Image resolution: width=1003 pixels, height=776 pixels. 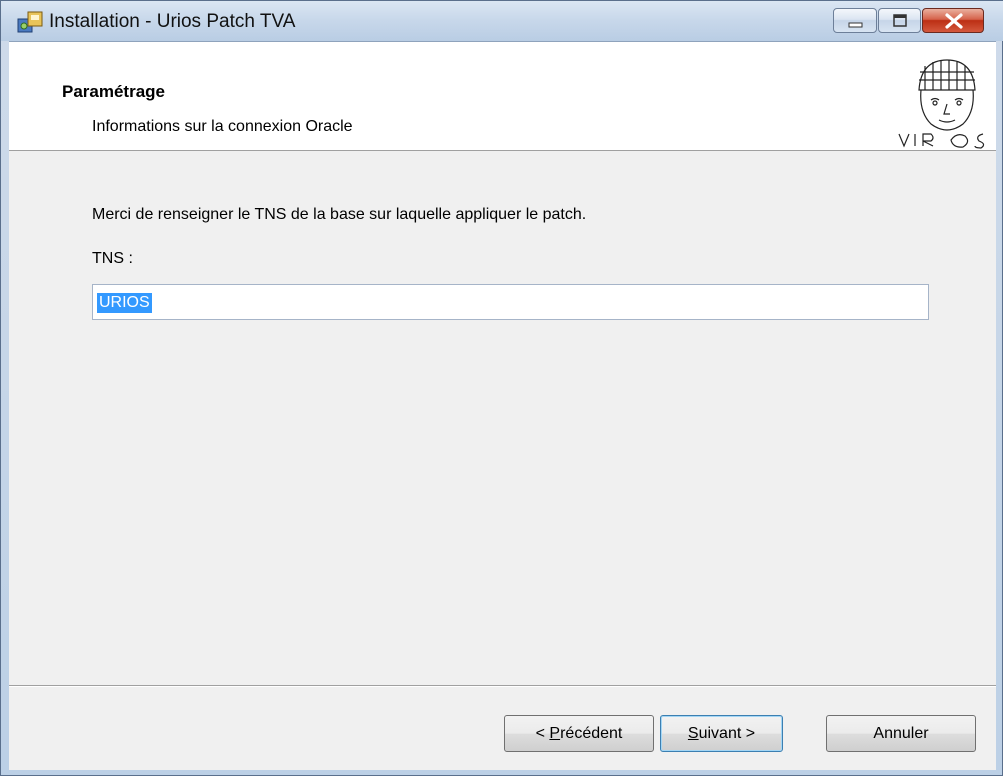 I want to click on minimize-button, so click(x=855, y=20).